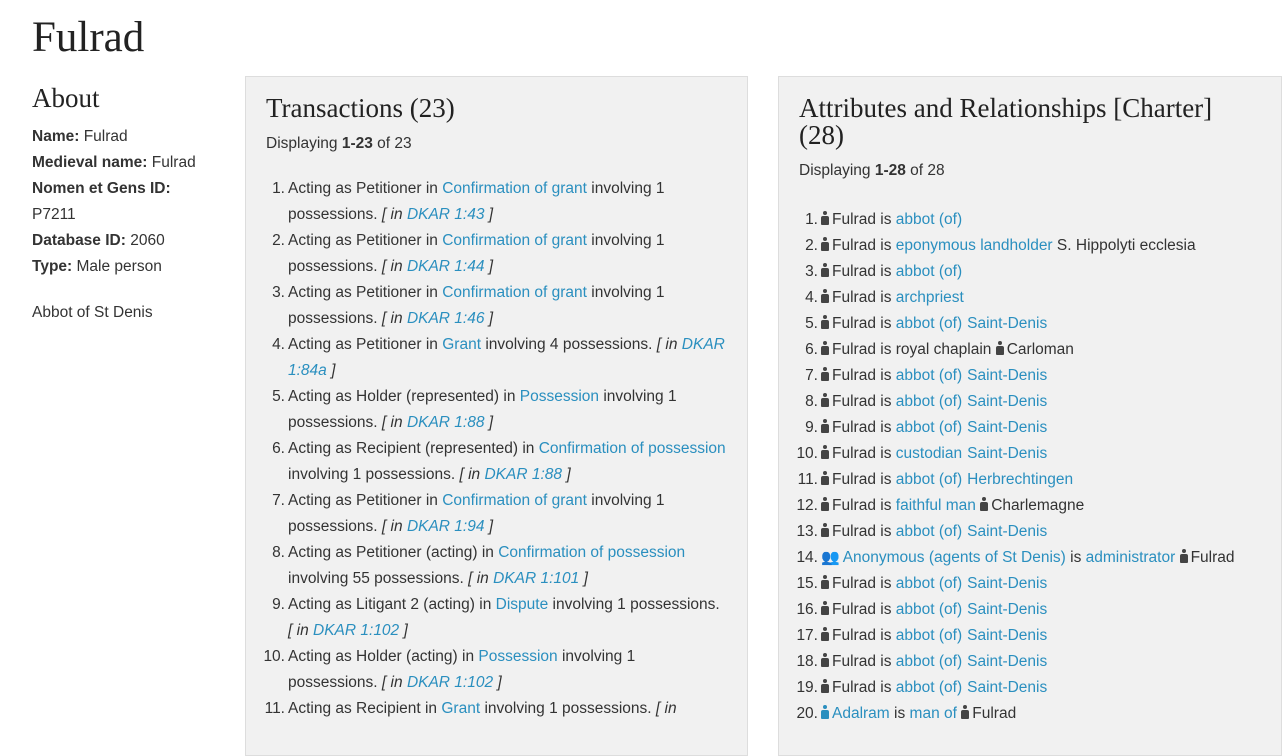 This screenshot has height=756, width=1285. I want to click on attribute-item: 11. Fulrad is abbot (of) Herbrechtingen, so click(1029, 480).